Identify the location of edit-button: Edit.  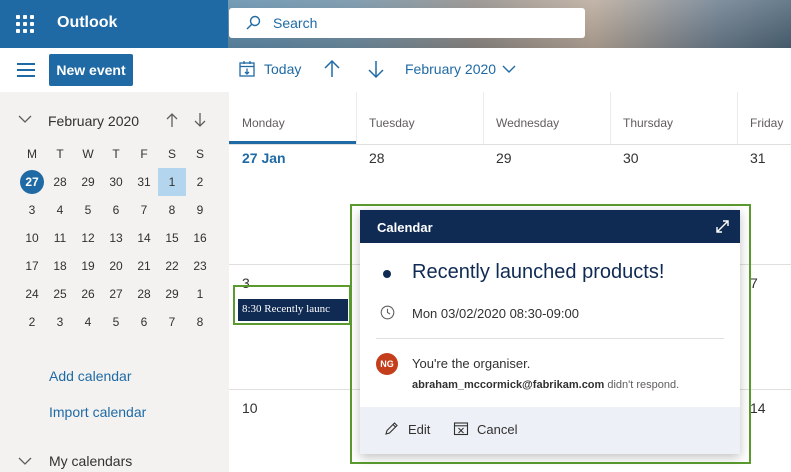
(419, 429).